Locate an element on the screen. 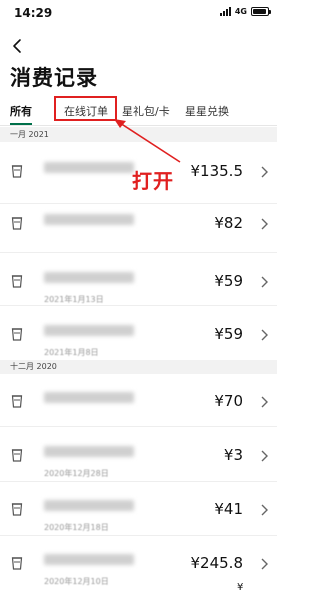  list-item: 2020年12月10日 ¥245.8 is located at coordinates (138, 565).